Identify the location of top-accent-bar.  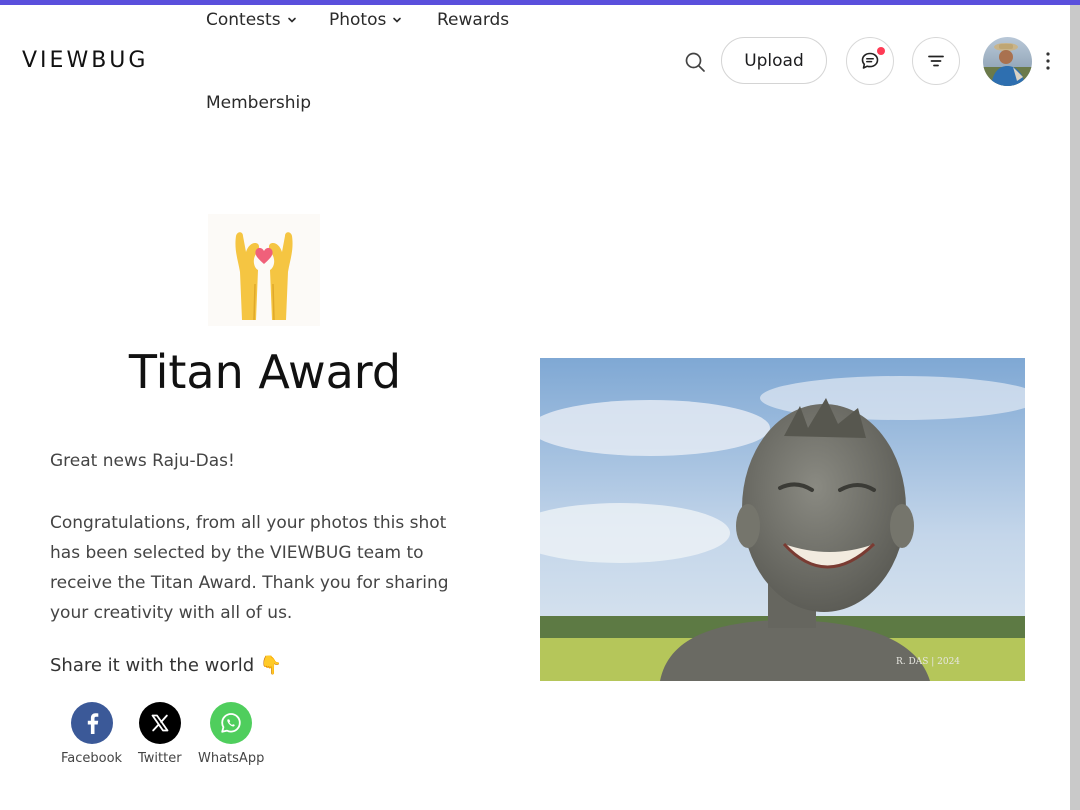
(540, 2).